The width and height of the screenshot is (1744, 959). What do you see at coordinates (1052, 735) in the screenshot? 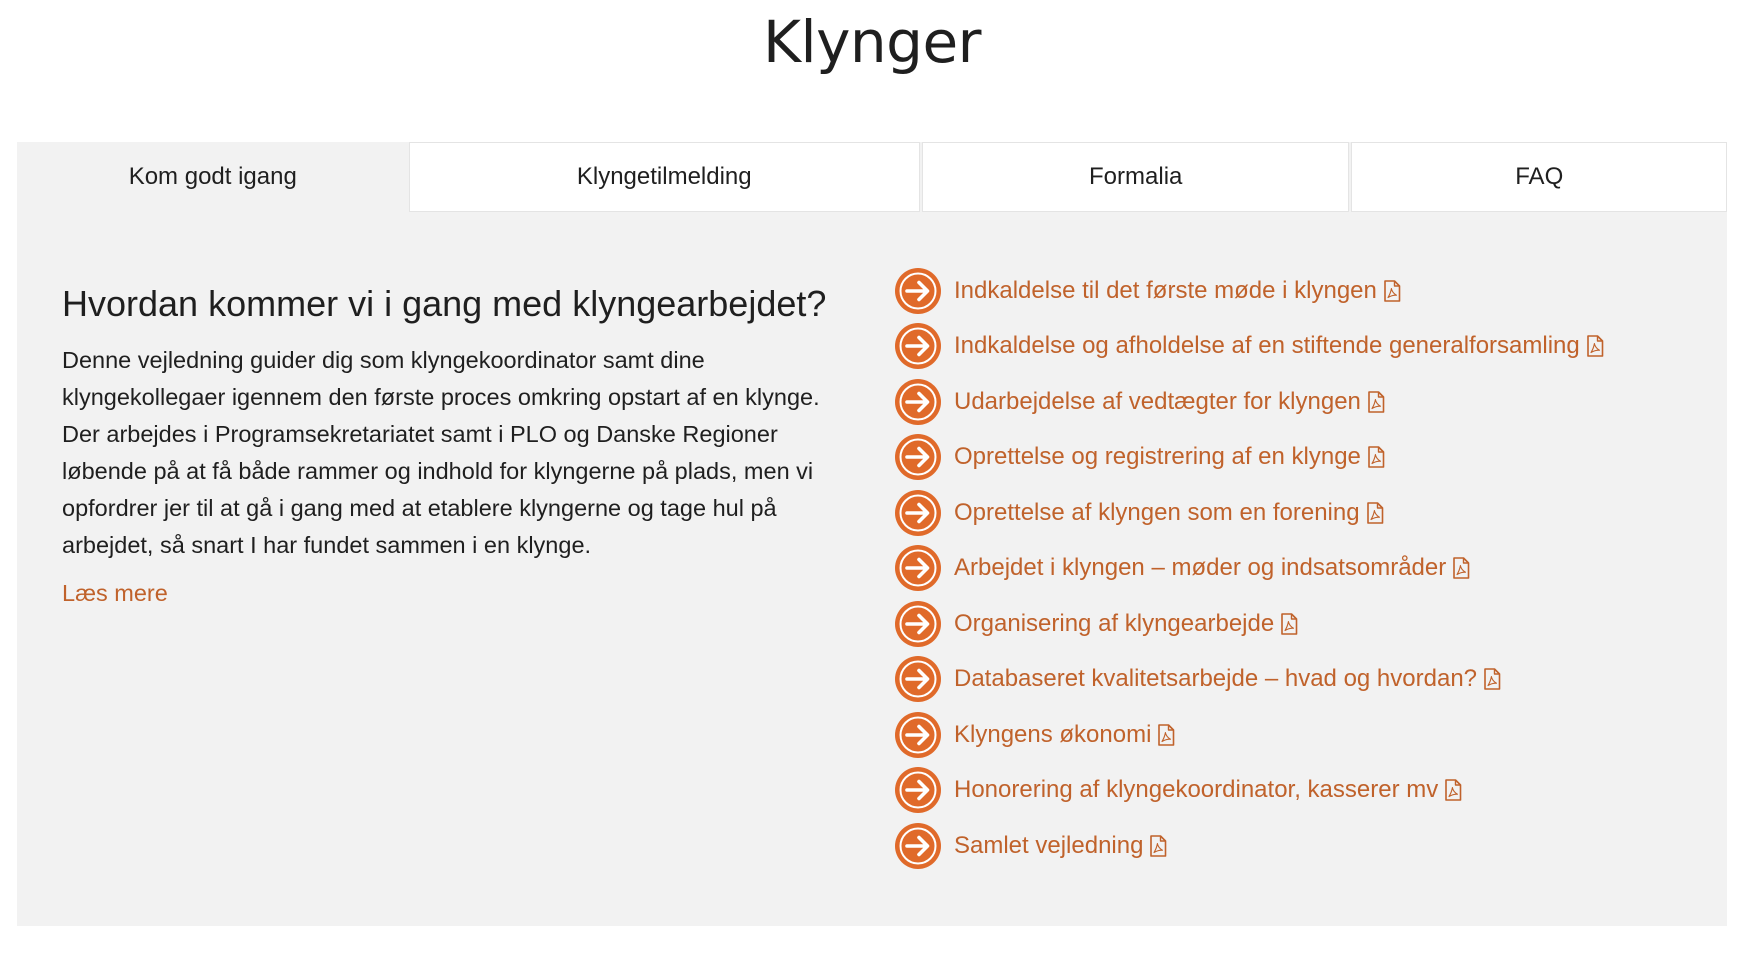
I see `document-link-label: Klyngens økonomi` at bounding box center [1052, 735].